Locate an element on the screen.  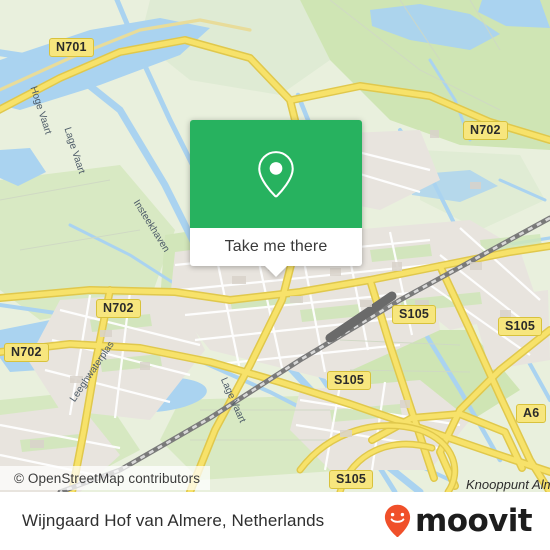
location-pin-icon is located at coordinates (276, 174).